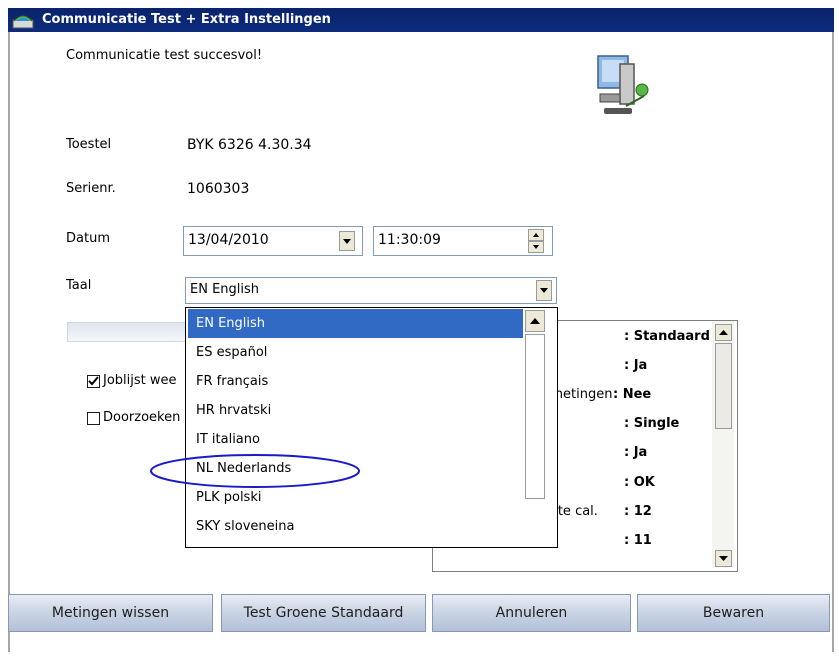  I want to click on checkmark-icon, so click(93, 381).